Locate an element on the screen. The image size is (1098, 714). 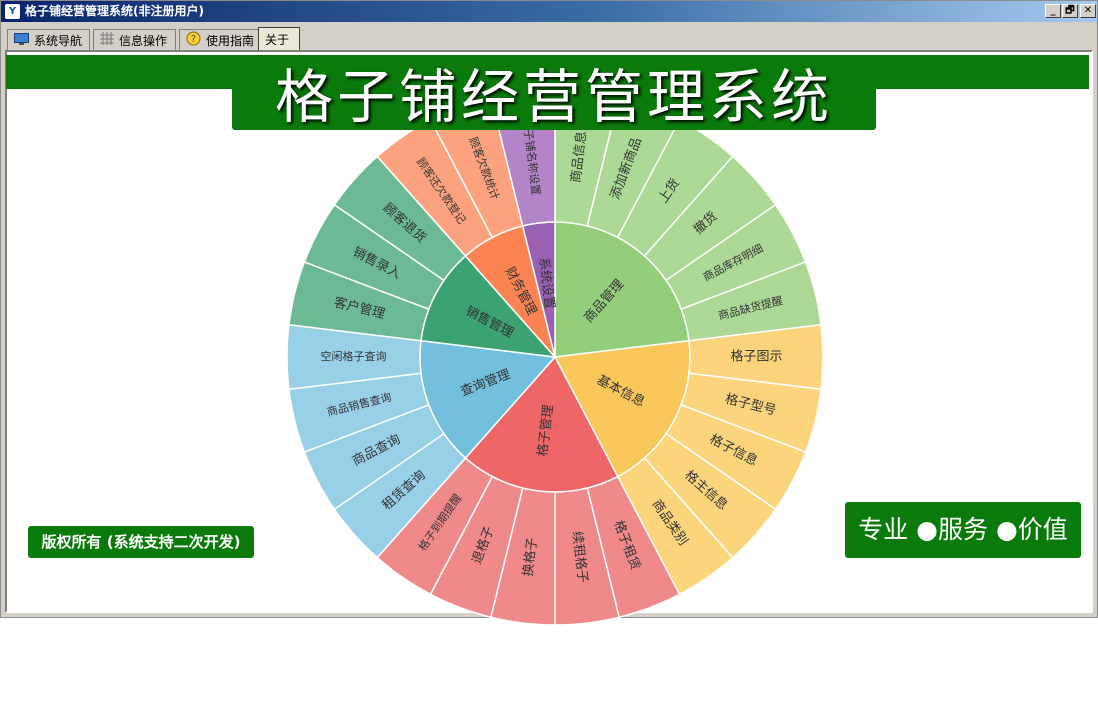
system-title-banner: 格子铺经营管理系统 is located at coordinates (554, 95).